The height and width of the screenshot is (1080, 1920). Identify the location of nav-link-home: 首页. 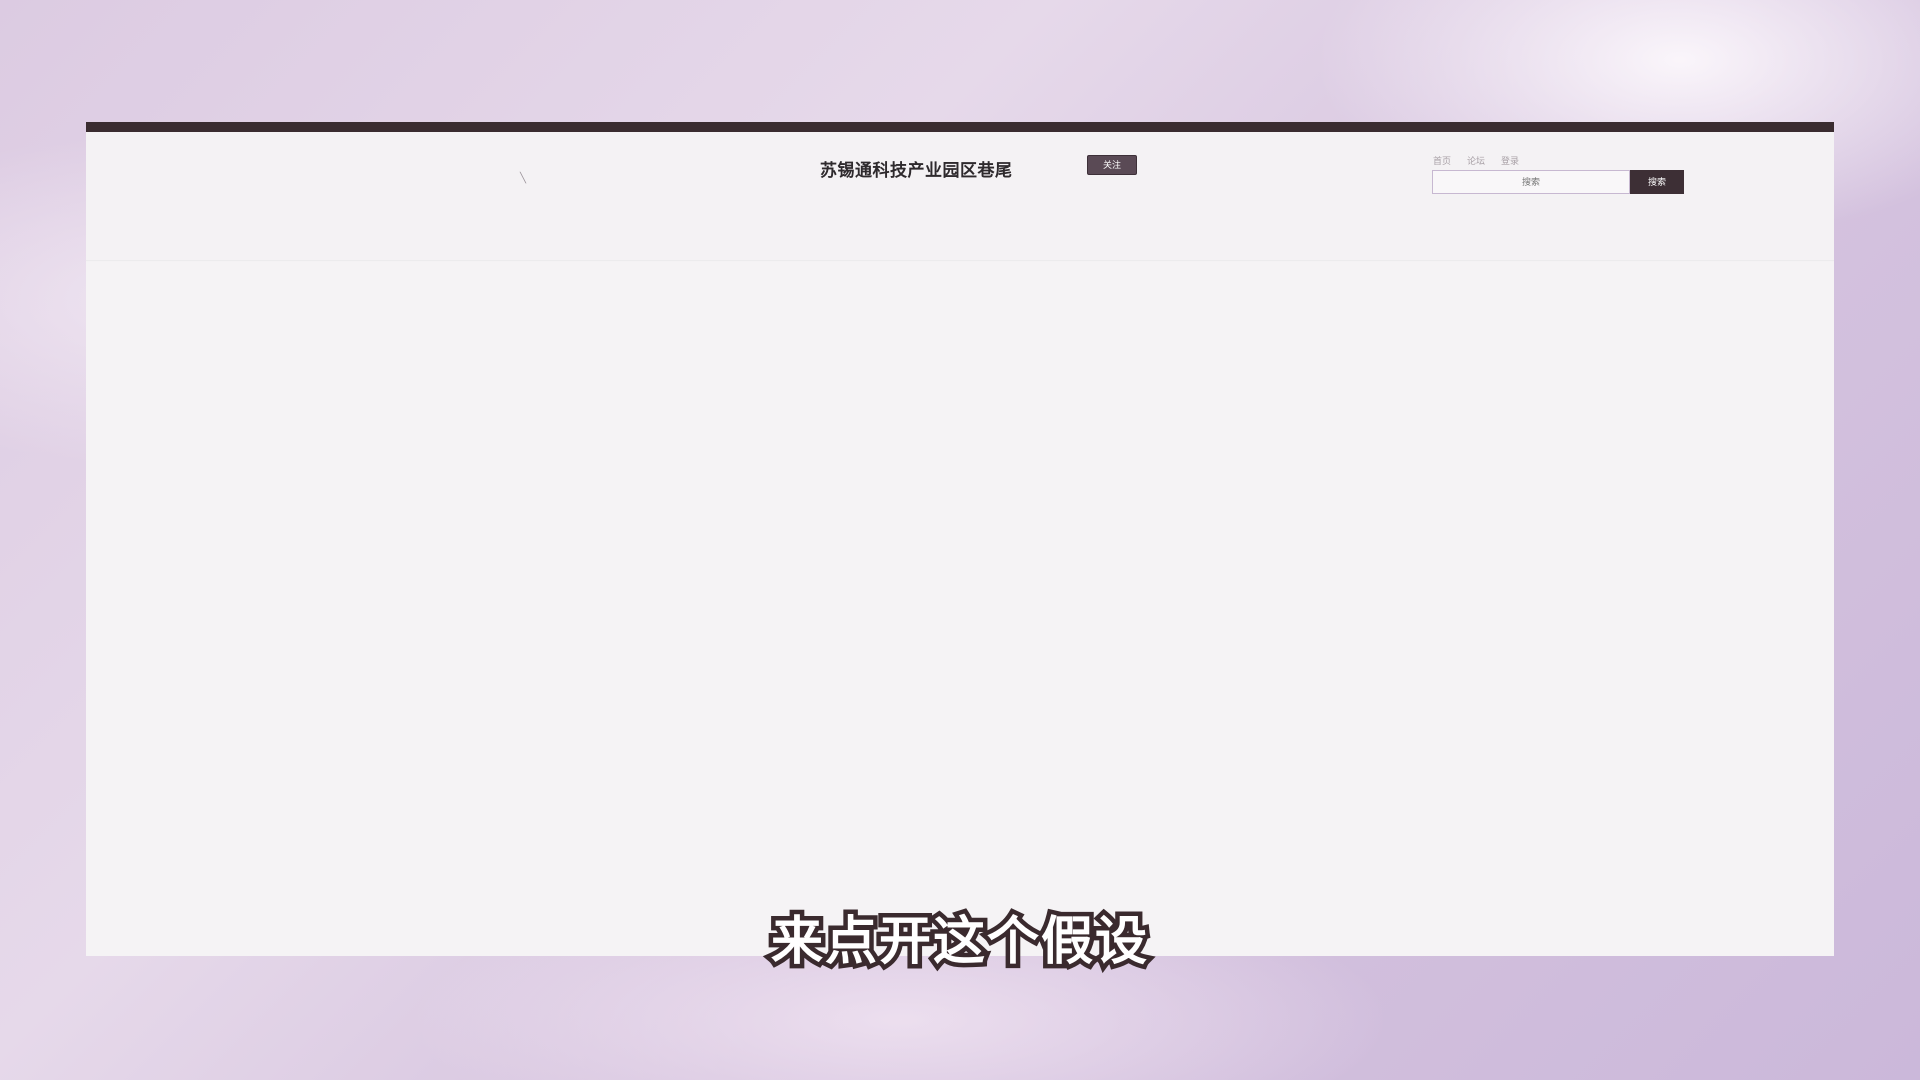
(1442, 160).